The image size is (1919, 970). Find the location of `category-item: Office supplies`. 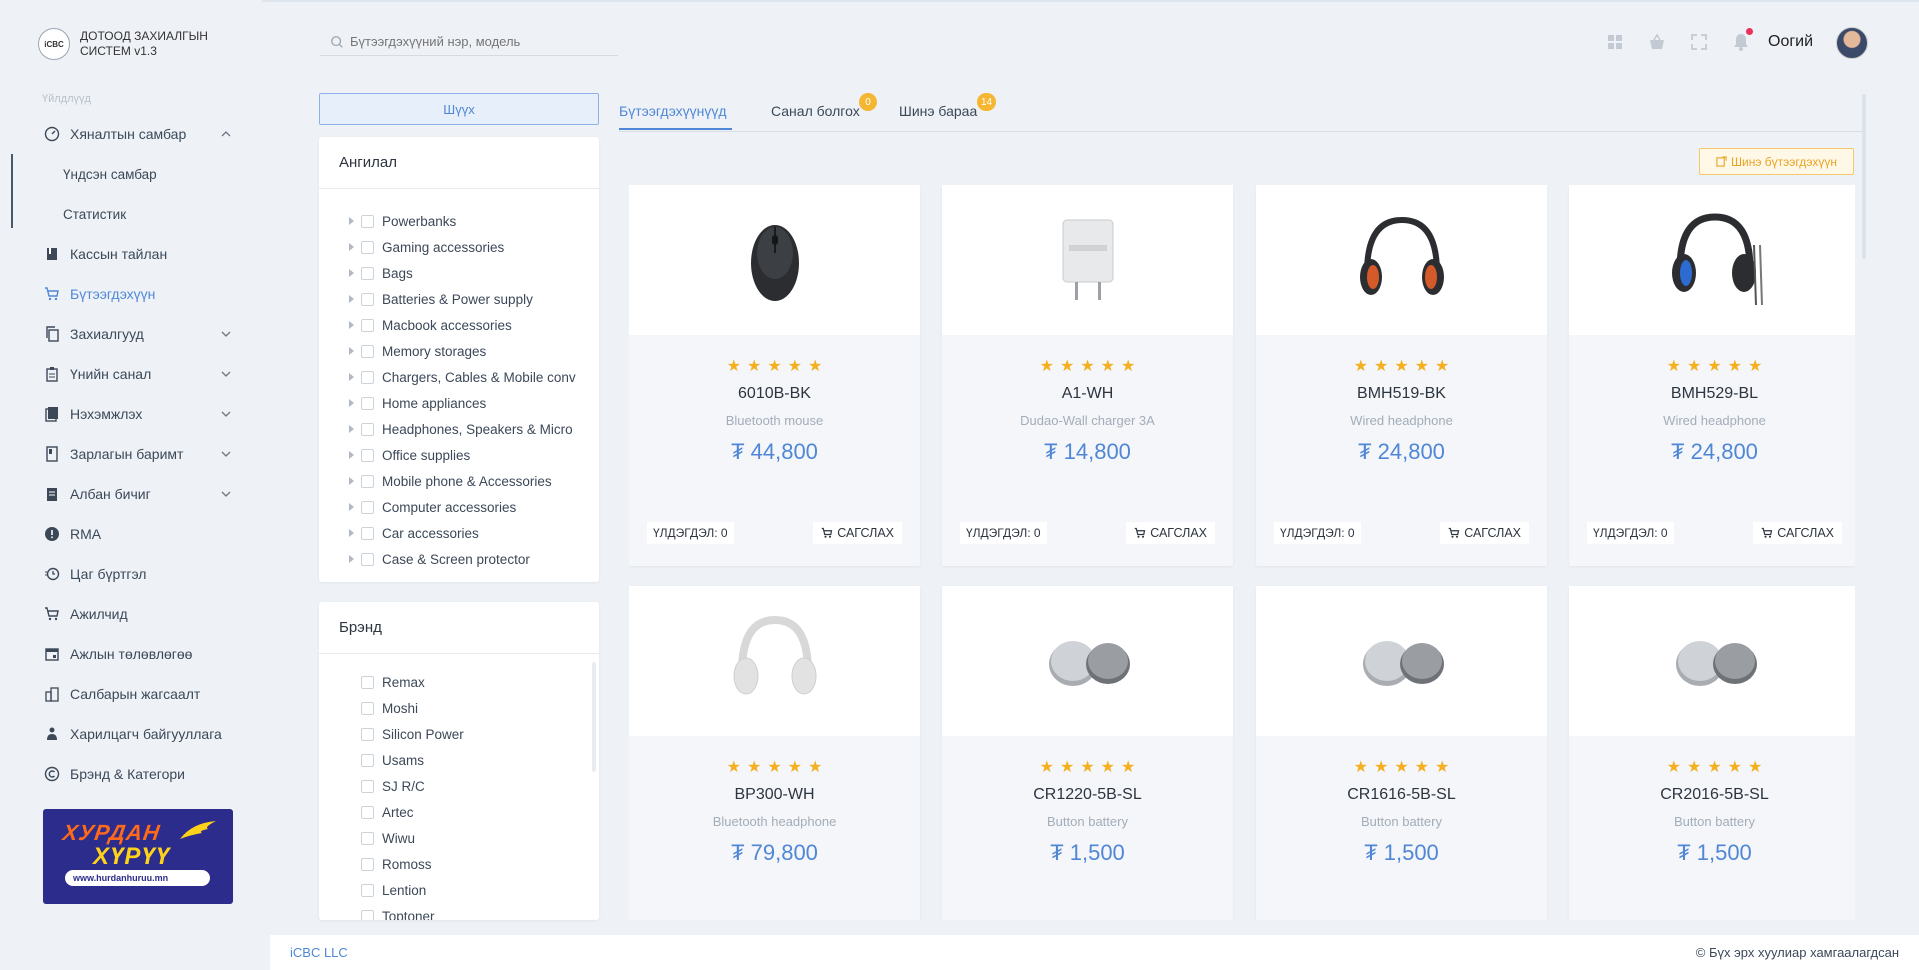

category-item: Office supplies is located at coordinates (467, 455).